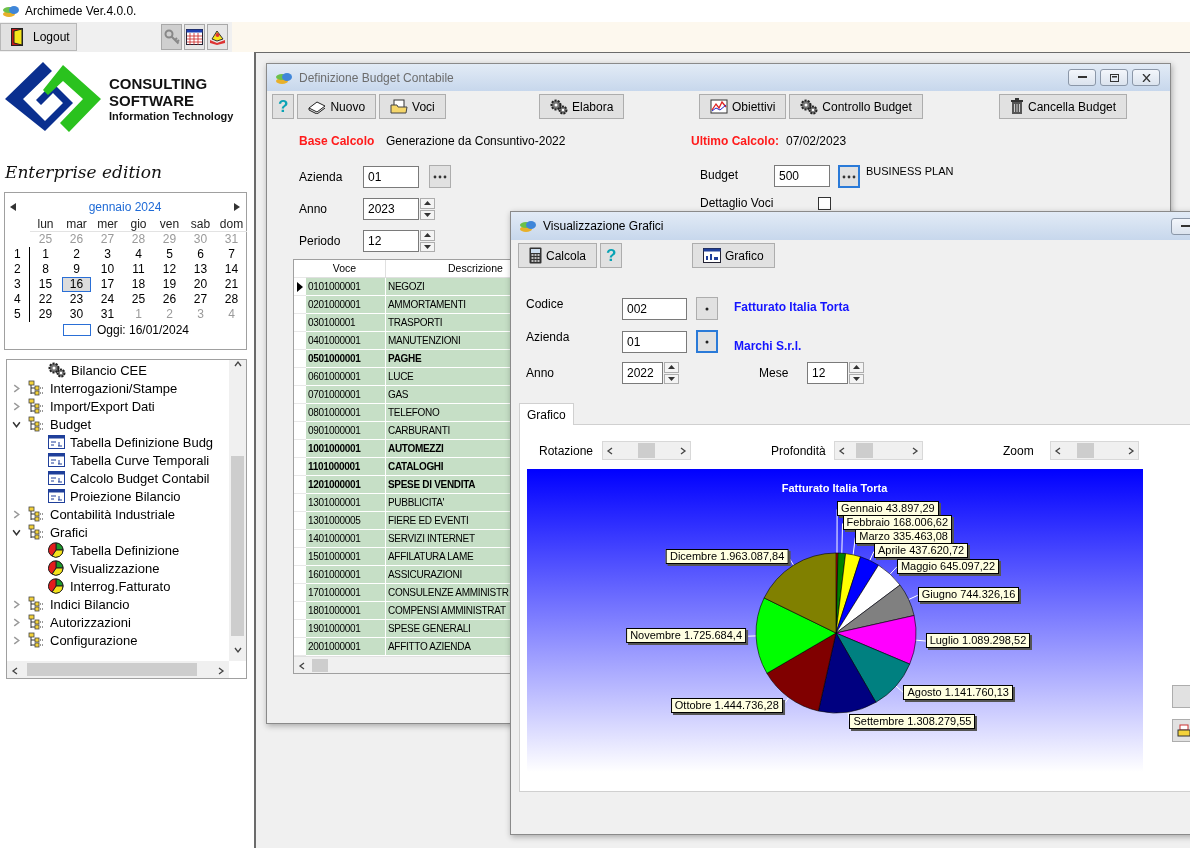 This screenshot has width=1190, height=848. Describe the element at coordinates (792, 306) in the screenshot. I see `field-description: Fatturato Italia Torta` at that location.